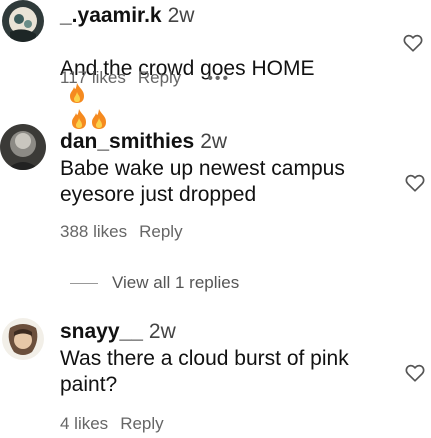 The image size is (431, 438). What do you see at coordinates (93, 231) in the screenshot?
I see `likes-count: 388 likes` at bounding box center [93, 231].